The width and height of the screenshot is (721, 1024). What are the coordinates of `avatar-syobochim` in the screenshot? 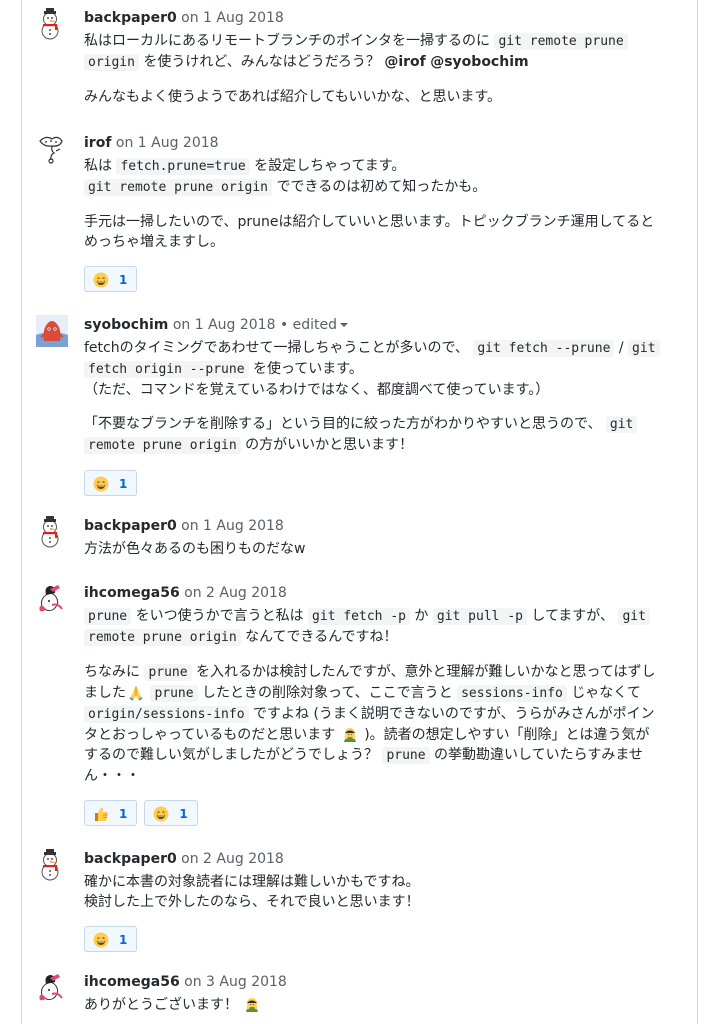 It's located at (52, 331).